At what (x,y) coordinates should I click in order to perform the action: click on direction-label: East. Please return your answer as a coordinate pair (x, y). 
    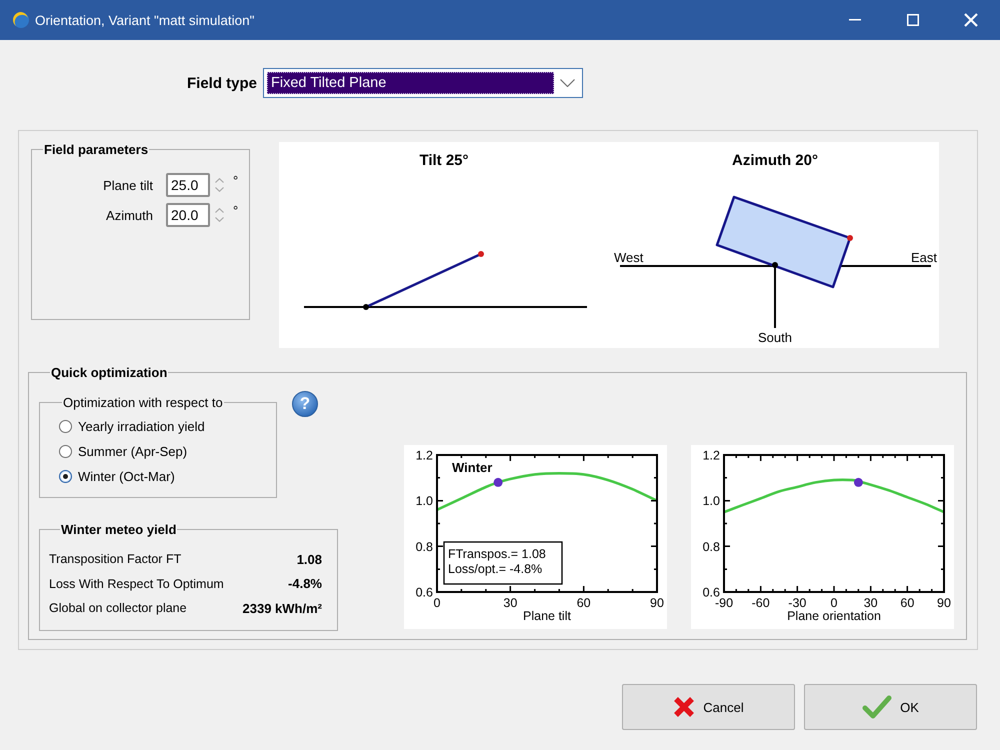
    Looking at the image, I should click on (923, 257).